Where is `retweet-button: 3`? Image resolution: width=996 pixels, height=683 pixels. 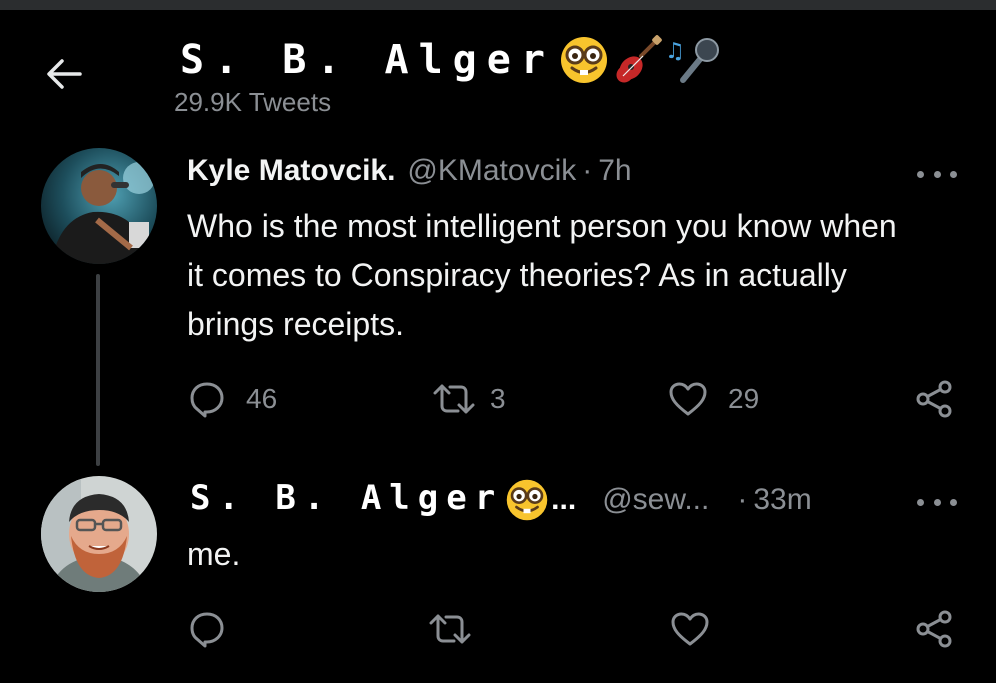 retweet-button: 3 is located at coordinates (469, 399).